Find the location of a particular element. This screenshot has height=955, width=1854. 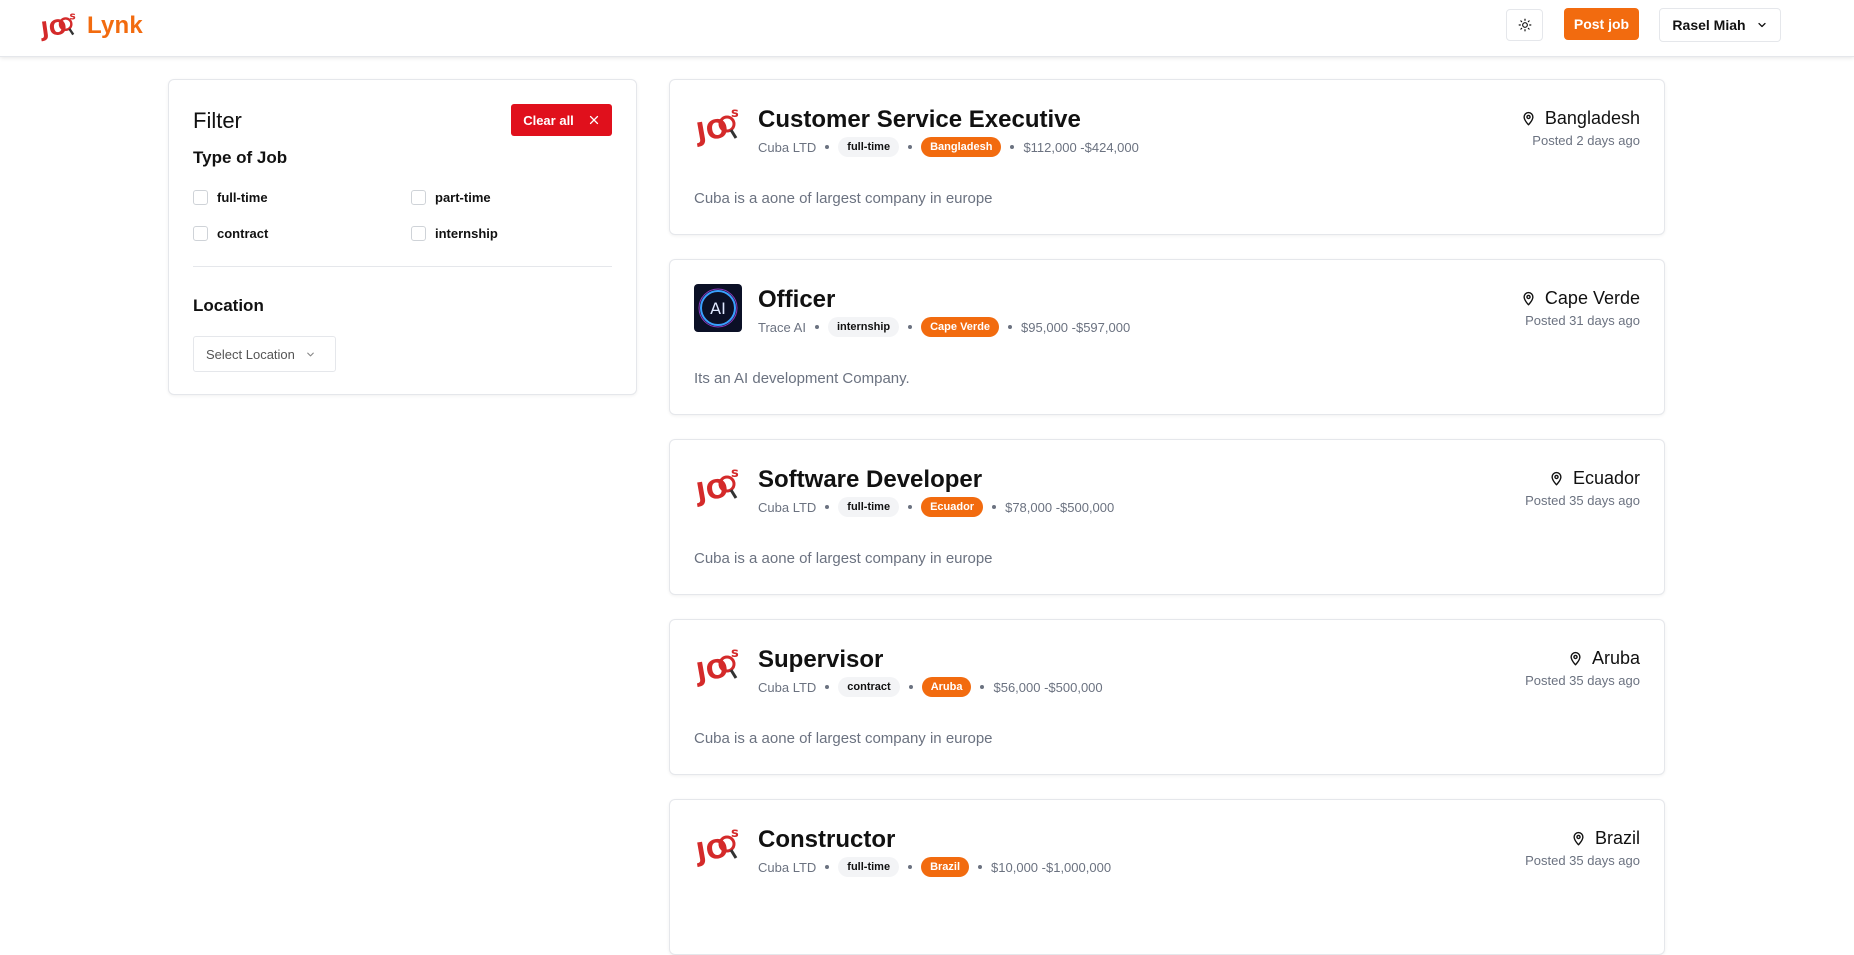

job-location: Cape Verde is located at coordinates (1592, 298).